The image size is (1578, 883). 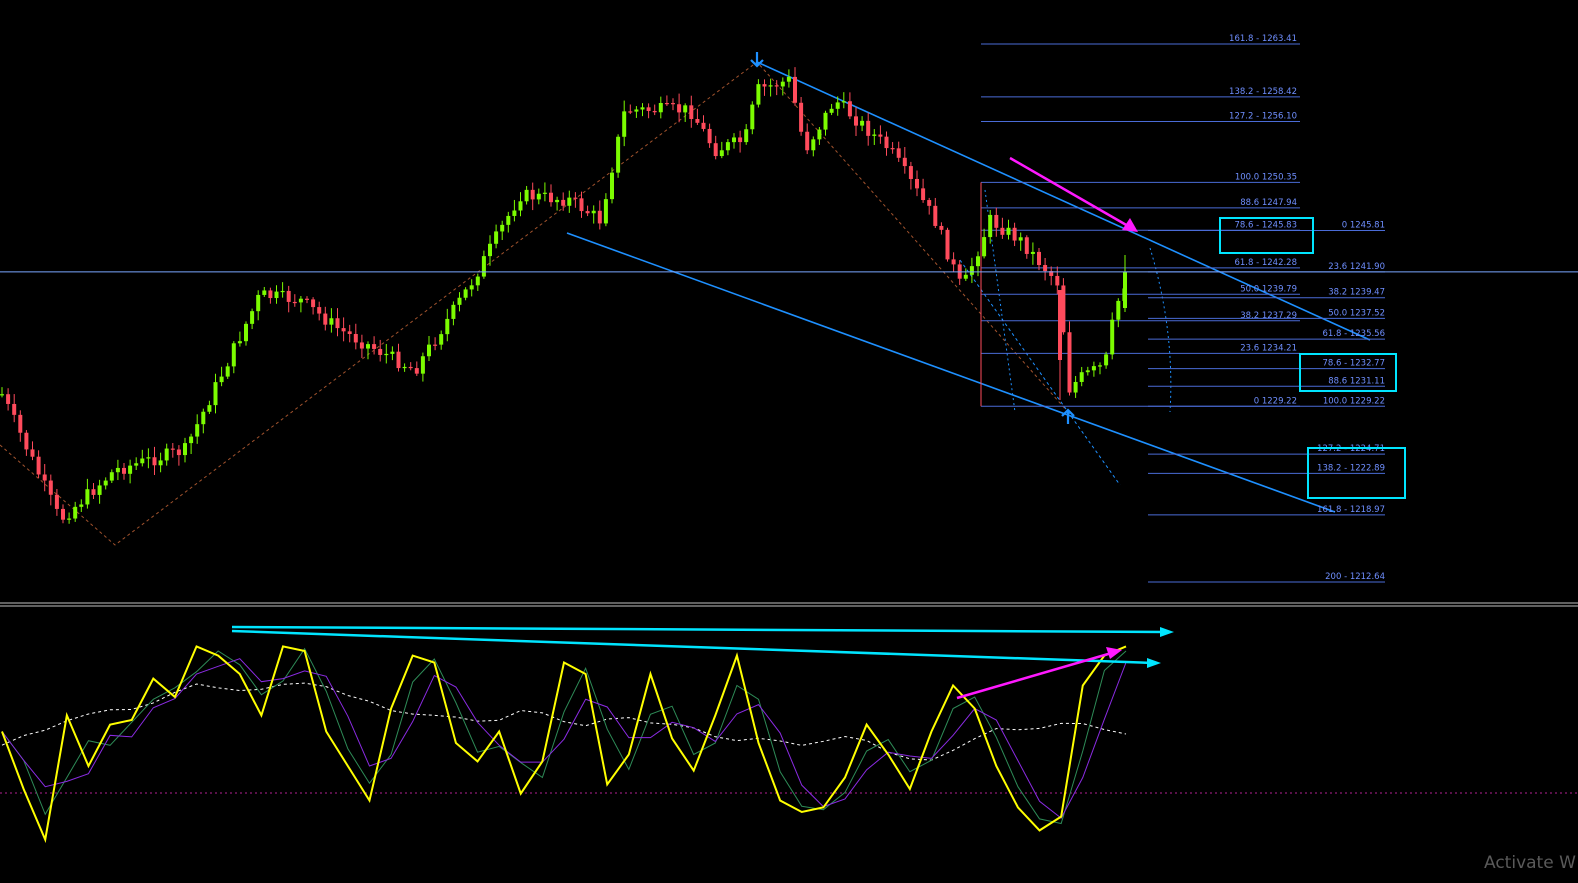 I want to click on activate-watermark: Activate W, so click(x=1530, y=863).